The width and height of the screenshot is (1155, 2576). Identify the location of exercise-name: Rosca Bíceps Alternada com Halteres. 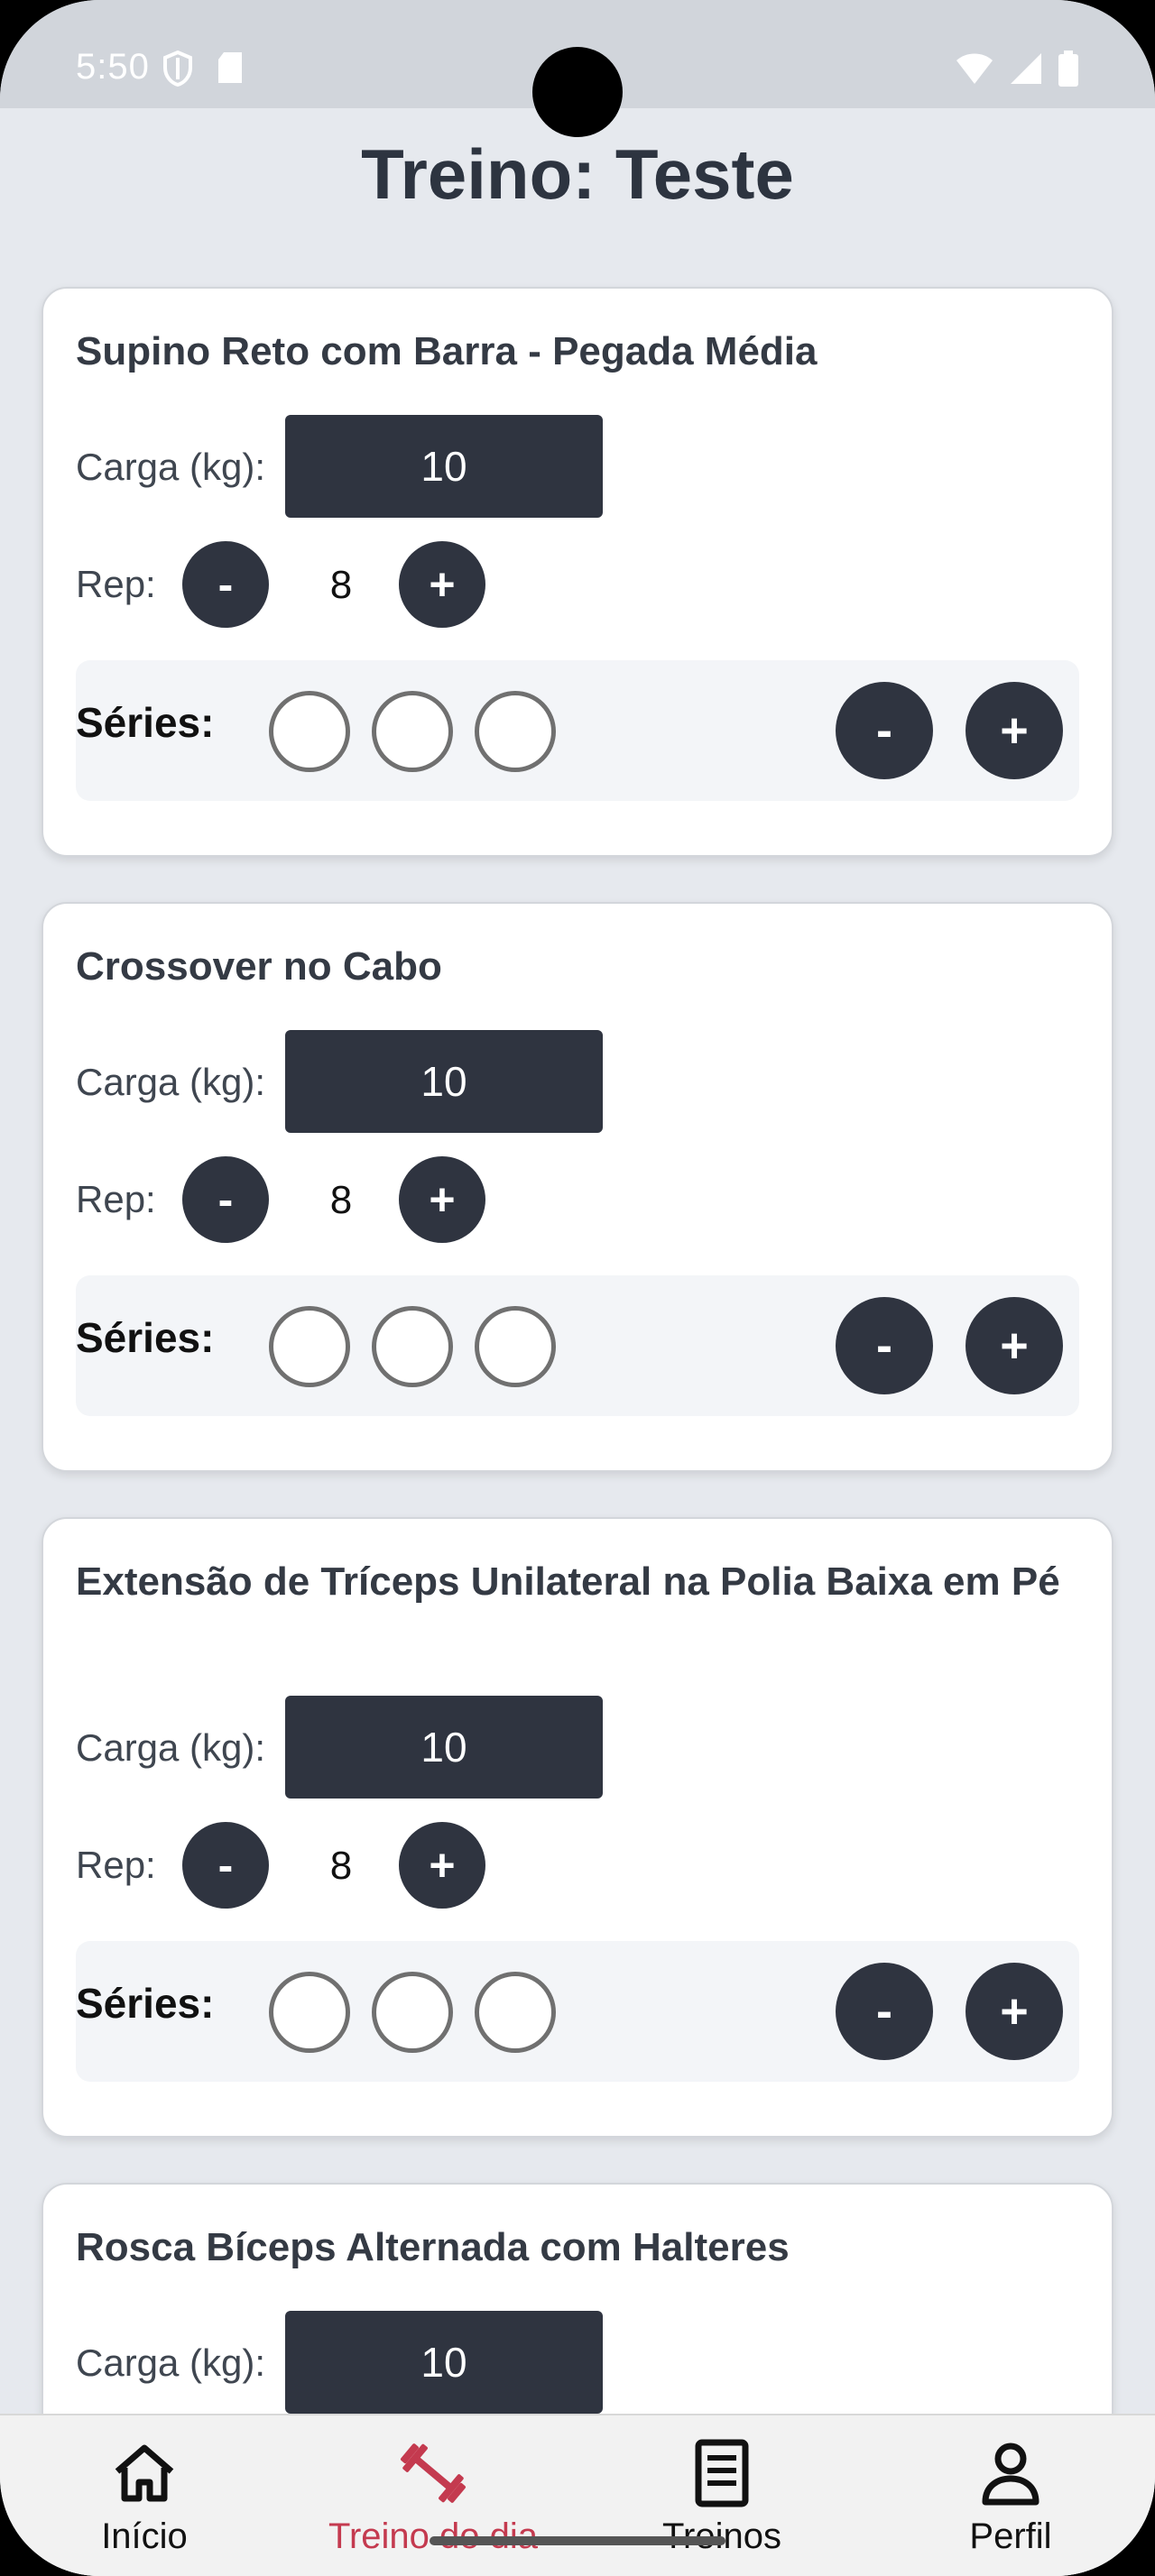
(433, 2247).